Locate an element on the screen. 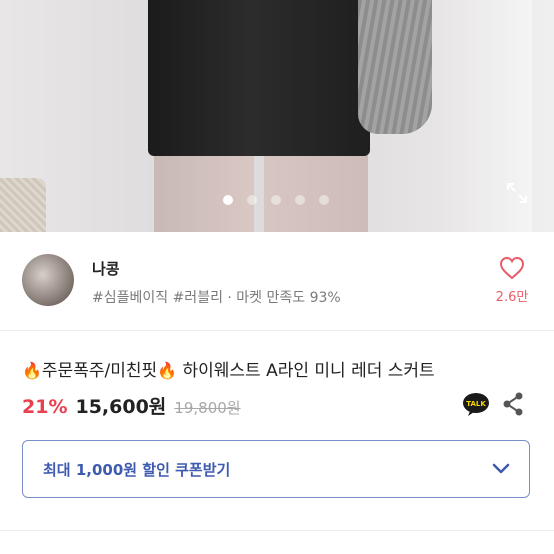 The image size is (554, 554). product-title-tag: 주문폭주/미친핏 is located at coordinates (99, 371).